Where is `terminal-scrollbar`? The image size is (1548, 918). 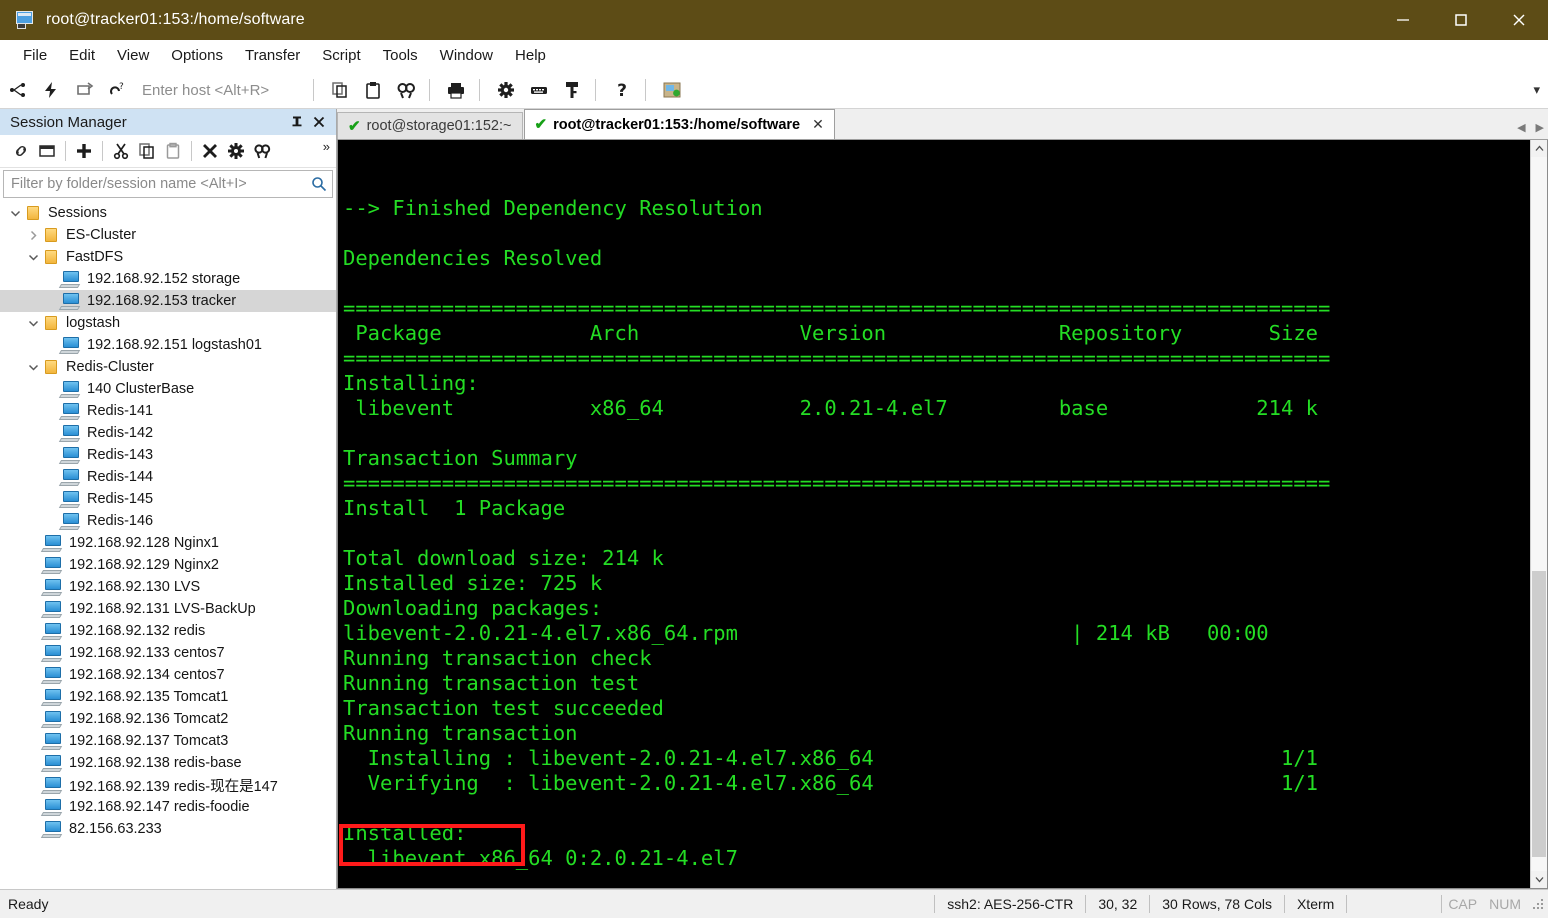 terminal-scrollbar is located at coordinates (1538, 514).